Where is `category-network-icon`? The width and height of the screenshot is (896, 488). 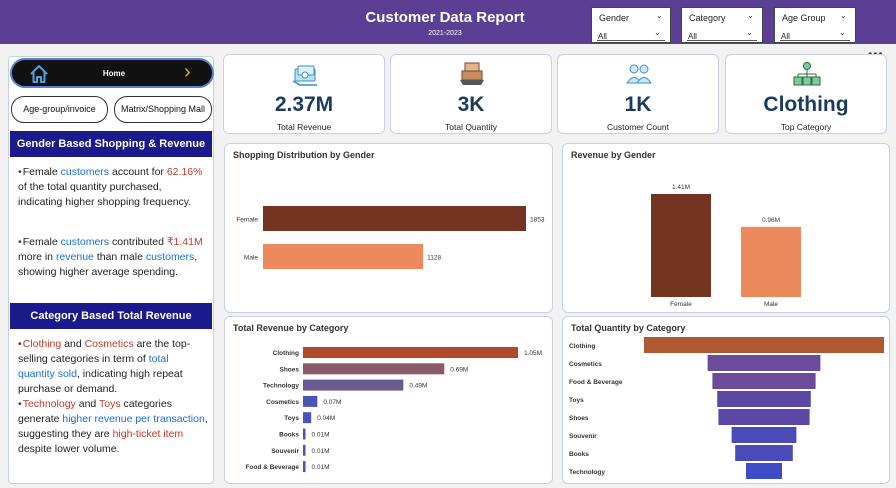
category-network-icon is located at coordinates (807, 74).